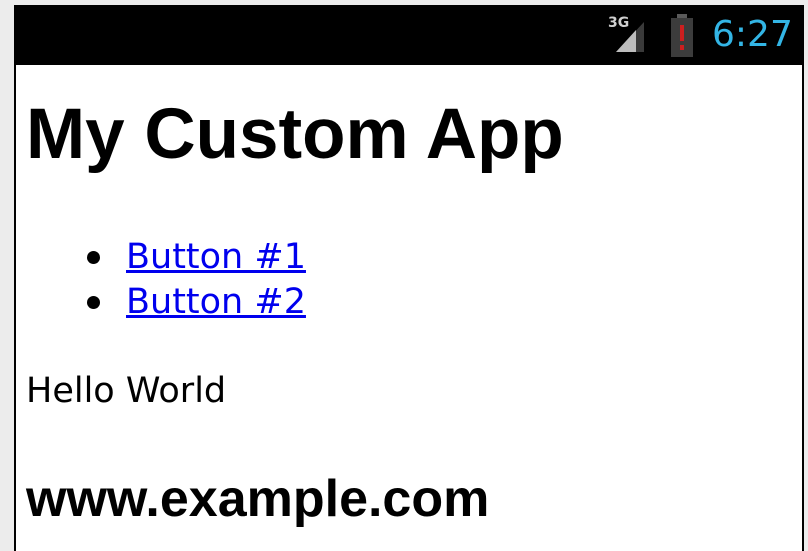 Image resolution: width=808 pixels, height=551 pixels. I want to click on status-clock: 6:27, so click(752, 34).